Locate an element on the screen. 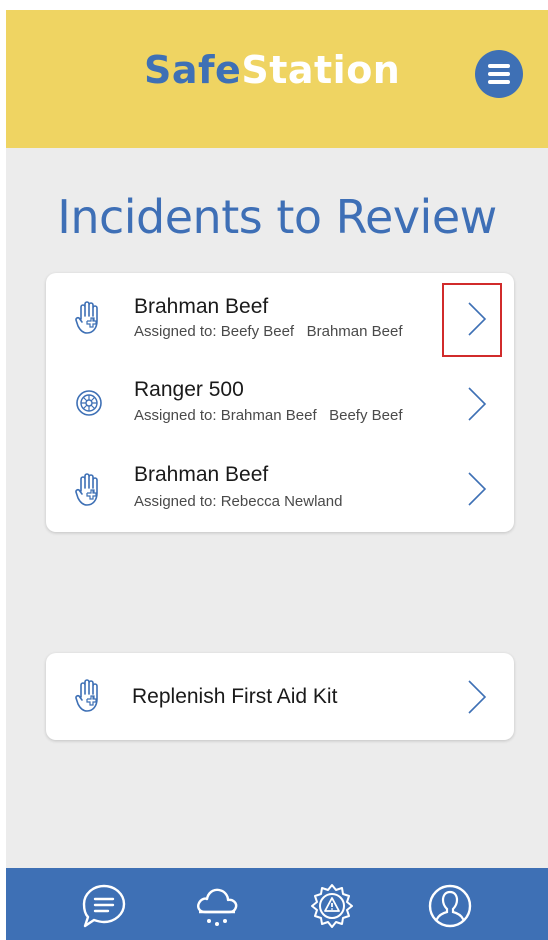 This screenshot has width=548, height=940. incident-name: Ranger 500 is located at coordinates (189, 389).